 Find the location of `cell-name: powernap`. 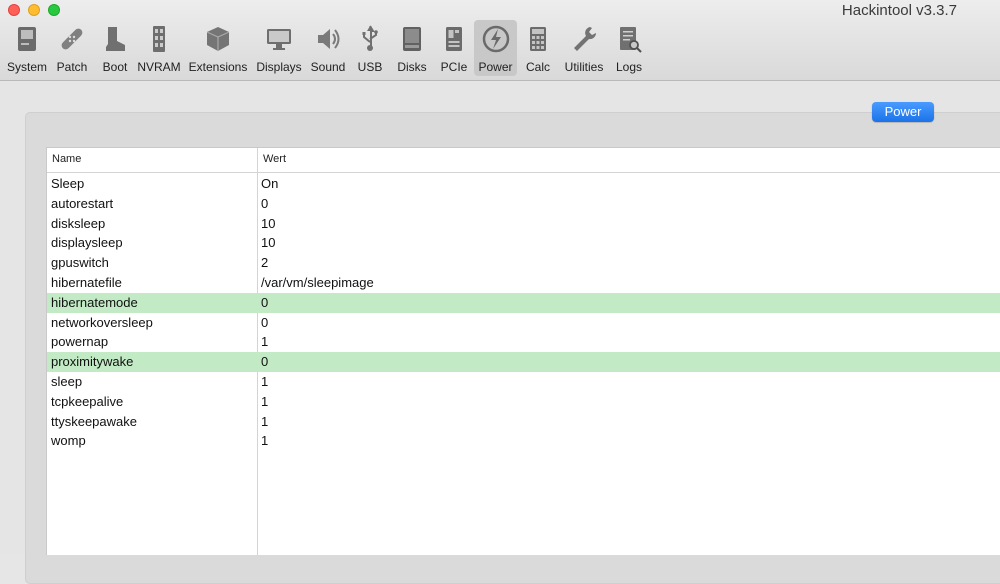

cell-name: powernap is located at coordinates (80, 342).